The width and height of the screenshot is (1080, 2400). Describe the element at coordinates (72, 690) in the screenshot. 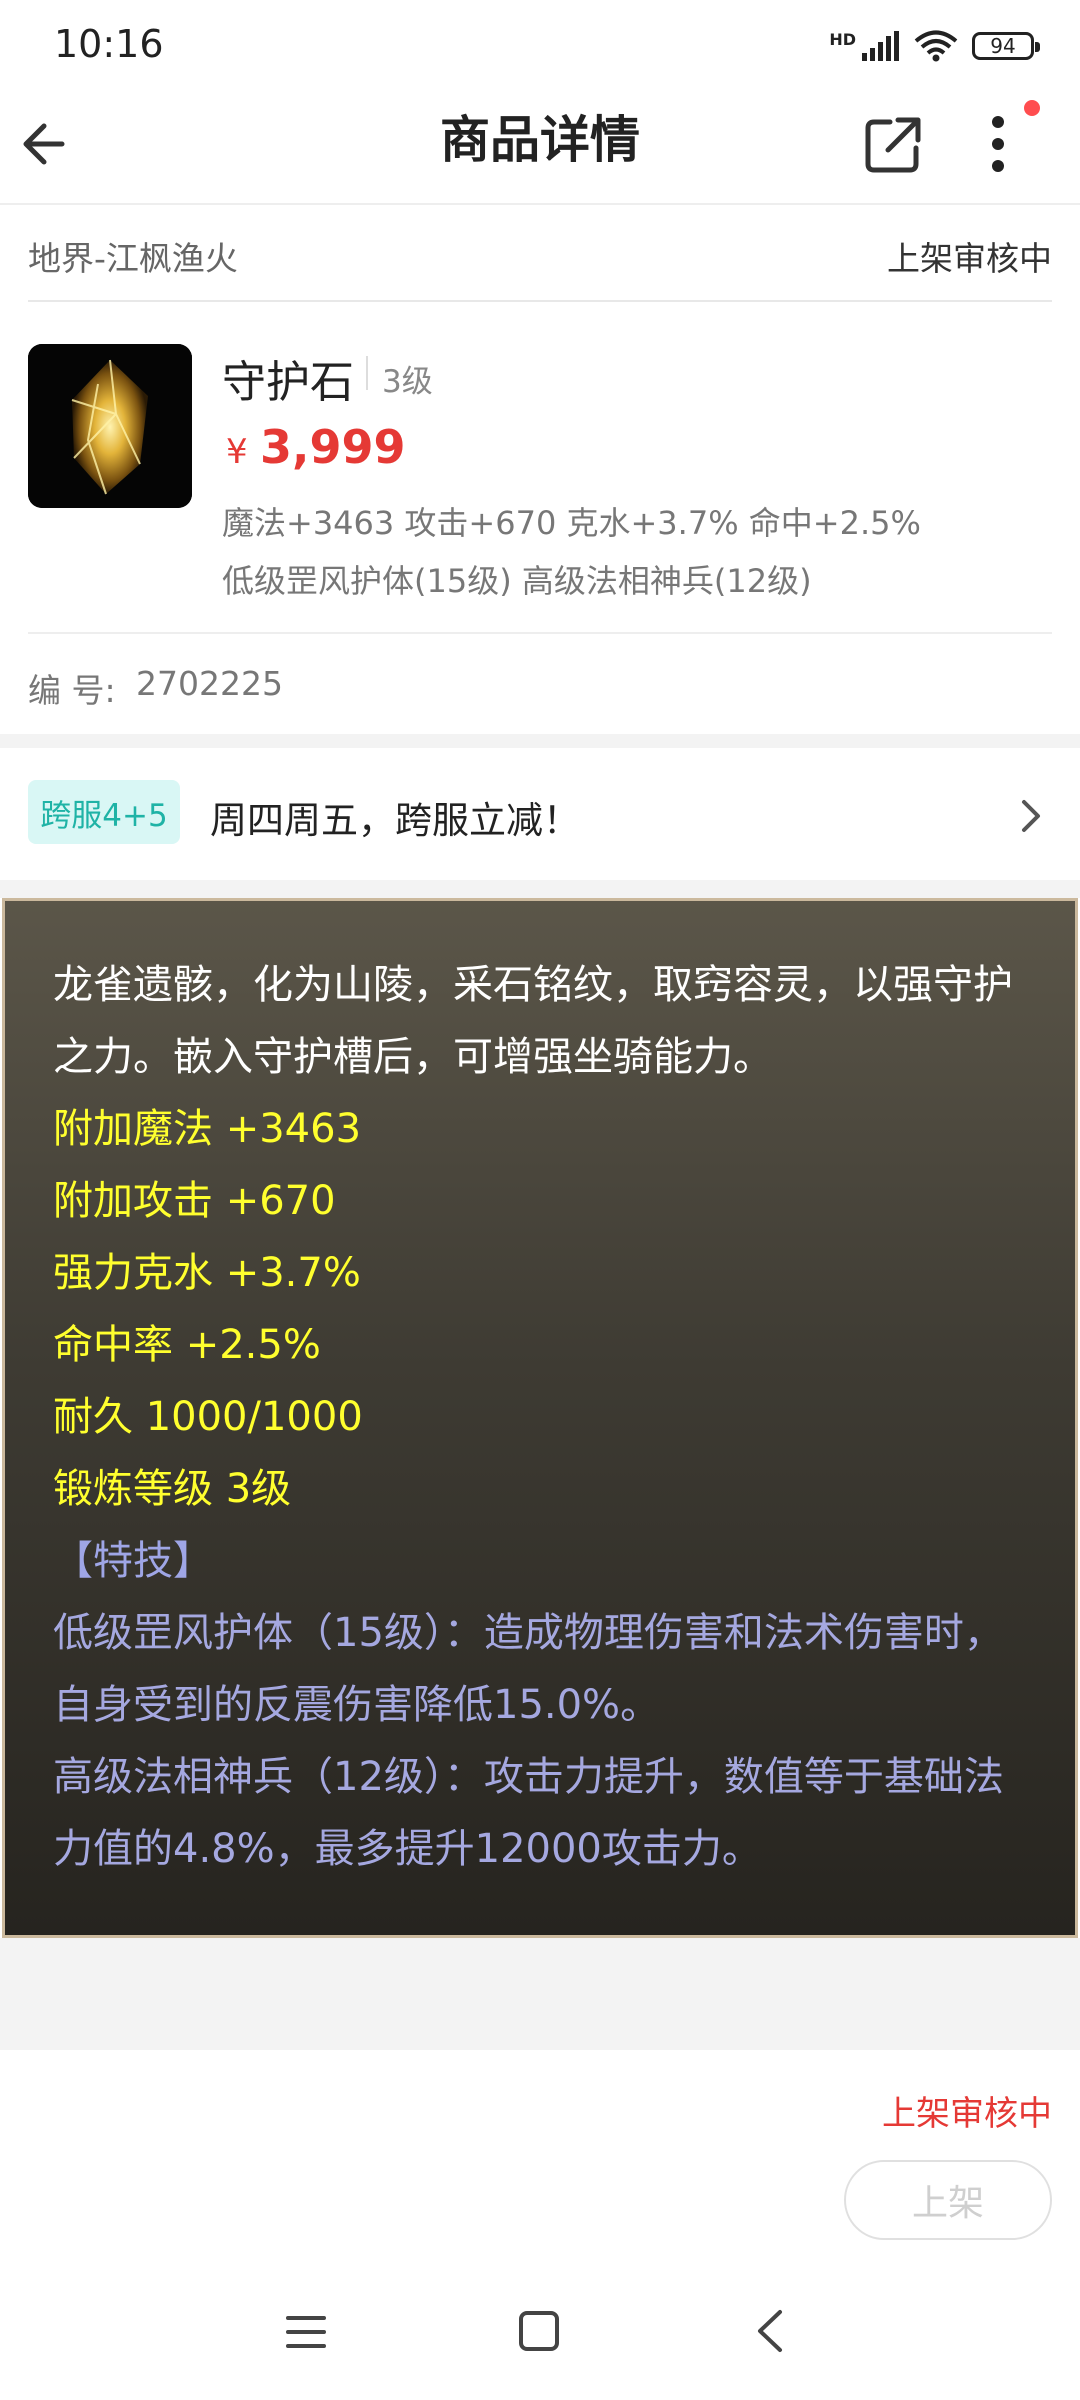

I see `serial-label: 编 号:` at that location.